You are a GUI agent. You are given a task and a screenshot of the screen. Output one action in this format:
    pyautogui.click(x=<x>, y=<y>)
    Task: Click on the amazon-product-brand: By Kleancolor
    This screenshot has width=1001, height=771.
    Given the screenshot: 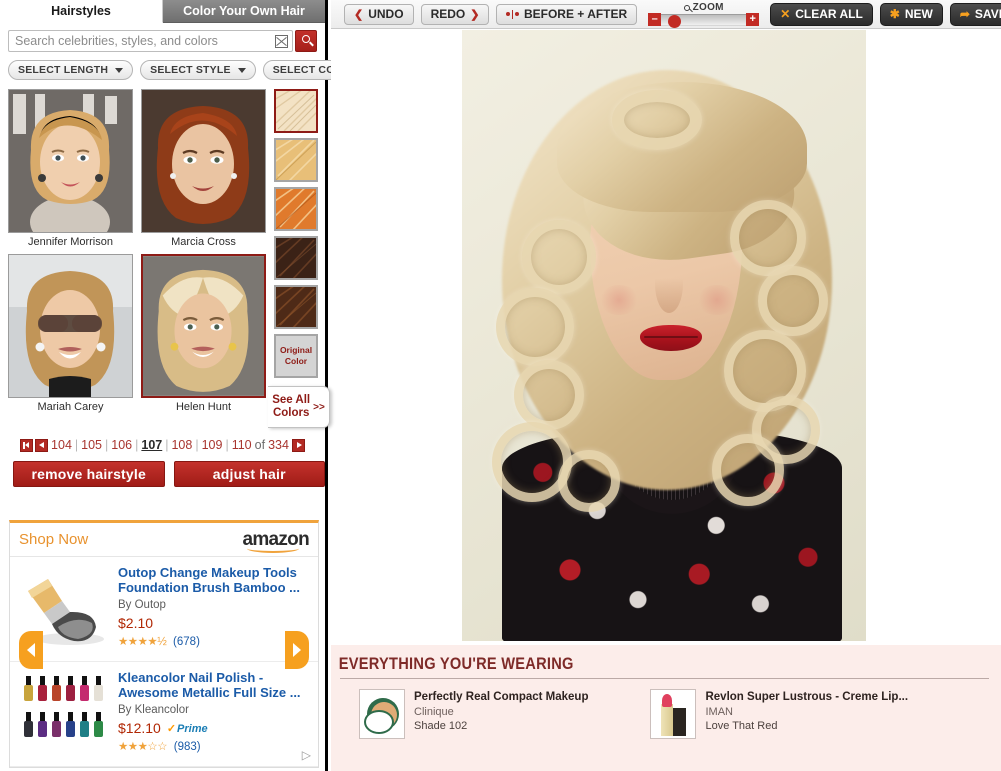 What is the action you would take?
    pyautogui.click(x=153, y=710)
    